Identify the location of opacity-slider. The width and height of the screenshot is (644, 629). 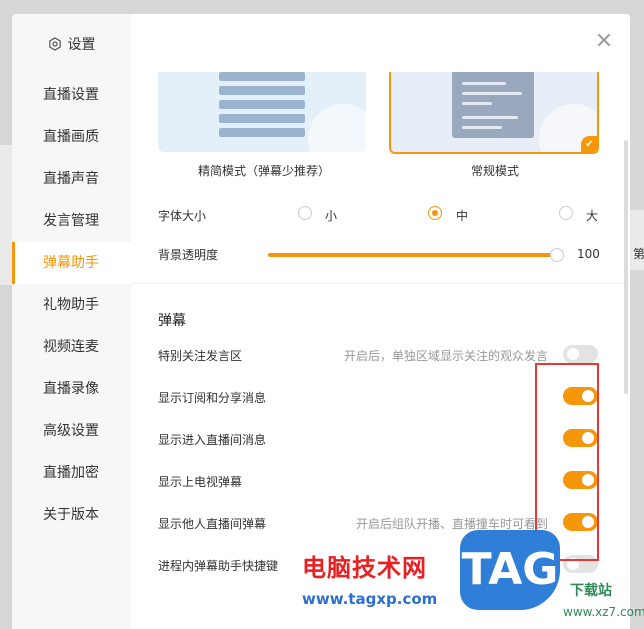
(416, 255).